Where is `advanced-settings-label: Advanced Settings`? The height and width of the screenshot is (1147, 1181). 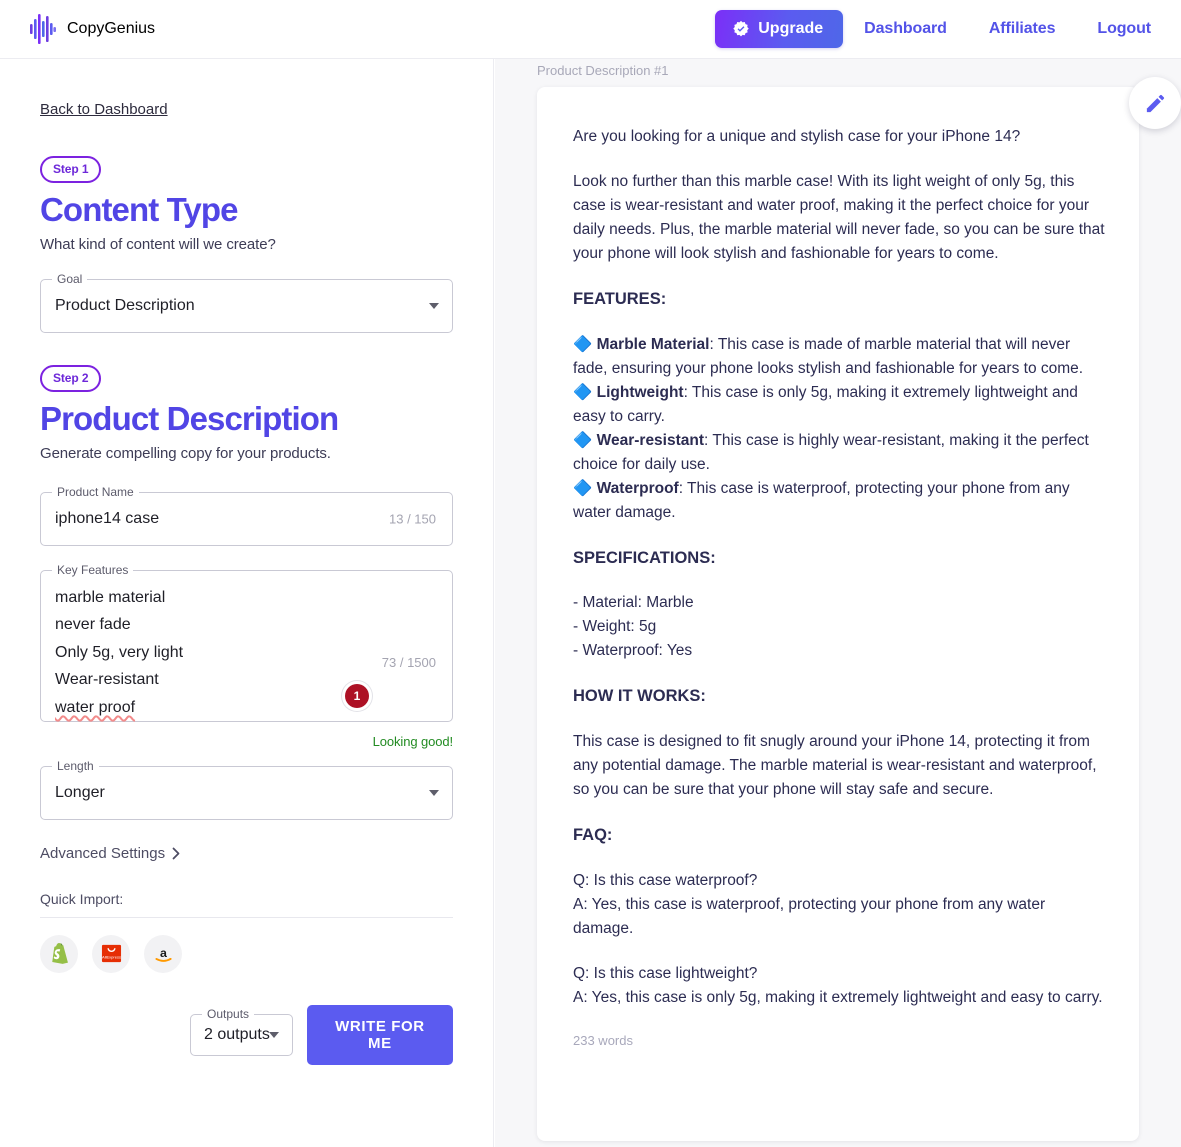
advanced-settings-label: Advanced Settings is located at coordinates (103, 853).